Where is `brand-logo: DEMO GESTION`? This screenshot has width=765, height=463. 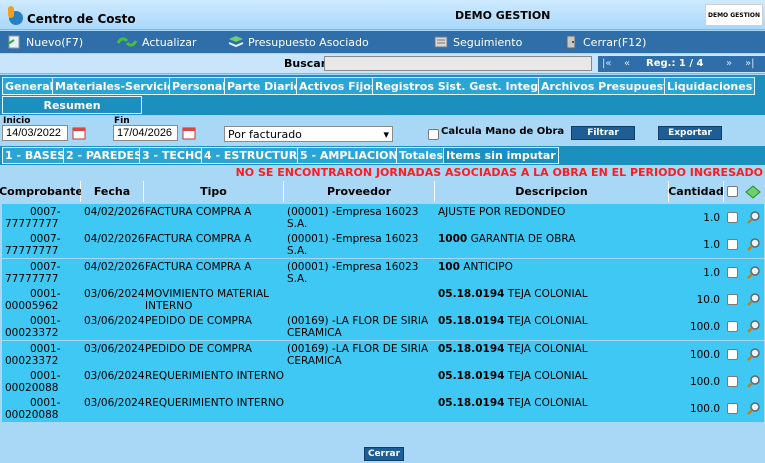
brand-logo: DEMO GESTION is located at coordinates (734, 15).